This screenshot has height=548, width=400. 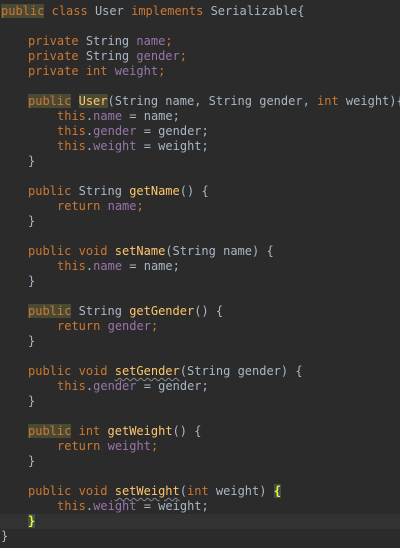 I want to click on code-line-setgender-sig: public void setGender(String gender) {, so click(x=200, y=371).